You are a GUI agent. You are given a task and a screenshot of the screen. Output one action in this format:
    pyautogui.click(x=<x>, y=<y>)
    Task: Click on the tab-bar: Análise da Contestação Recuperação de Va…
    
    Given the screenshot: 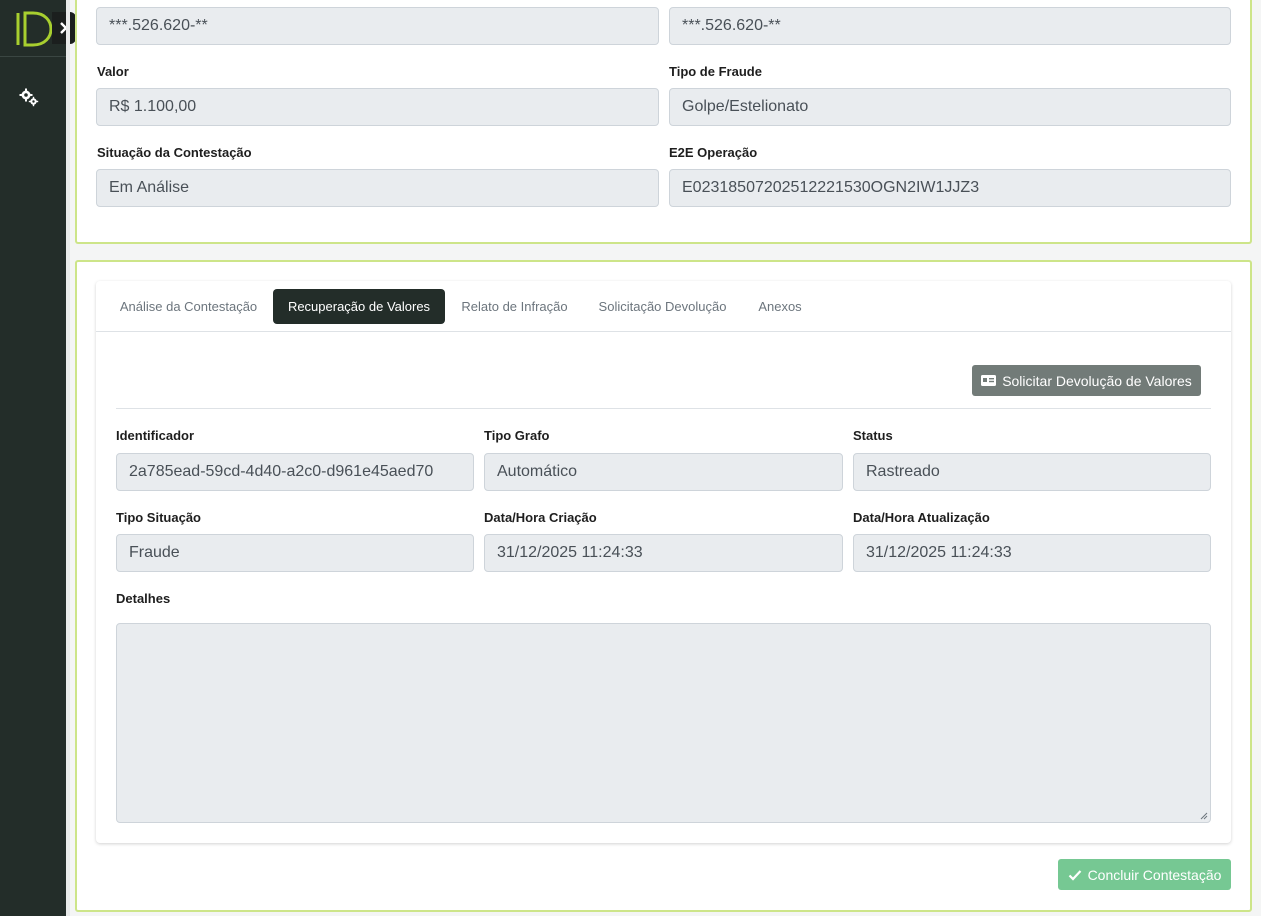 What is the action you would take?
    pyautogui.click(x=663, y=306)
    